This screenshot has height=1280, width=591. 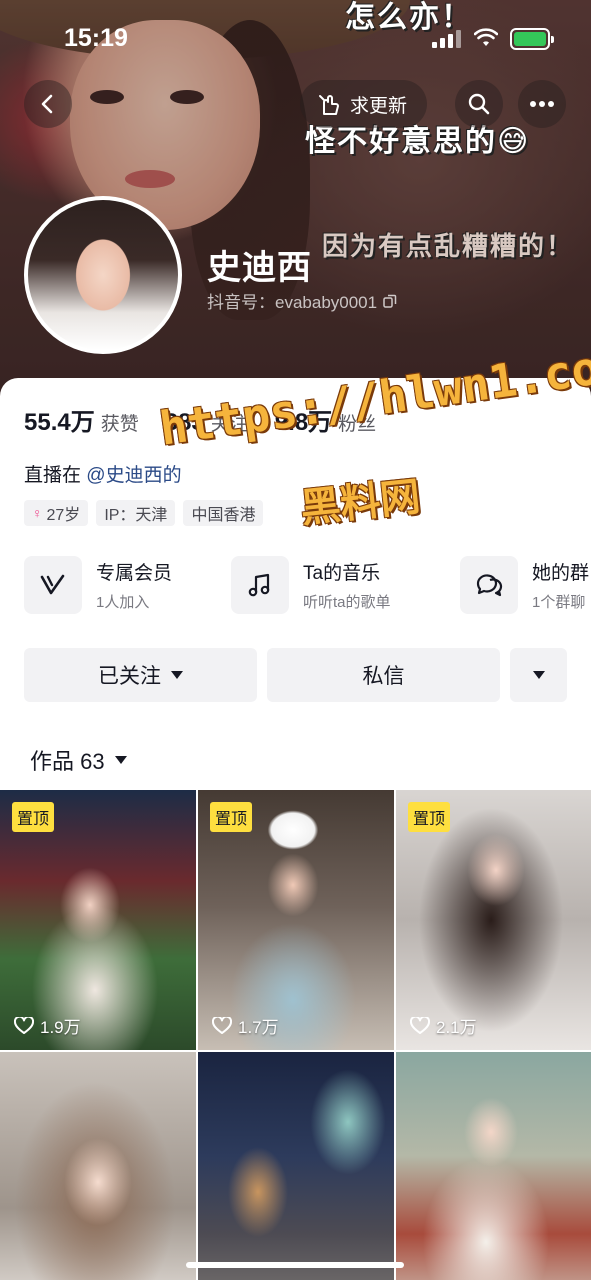 I want to click on bio: 直播在 @史迪西的, so click(x=103, y=473).